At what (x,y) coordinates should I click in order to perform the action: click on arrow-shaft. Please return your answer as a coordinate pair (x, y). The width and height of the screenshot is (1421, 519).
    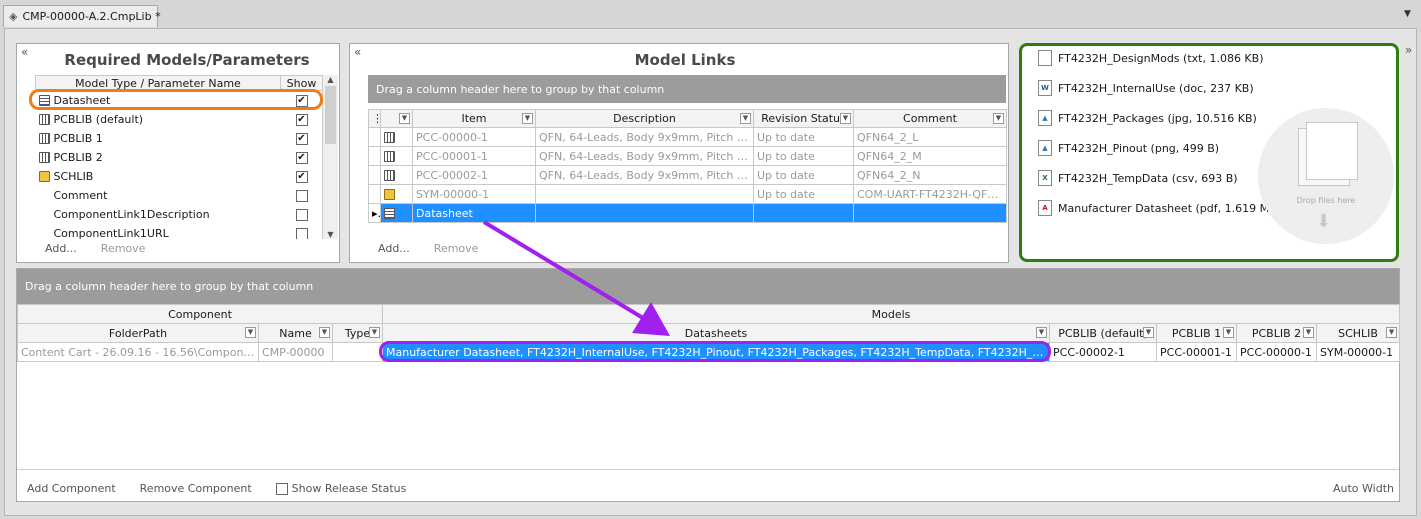
    Looking at the image, I should click on (563, 270).